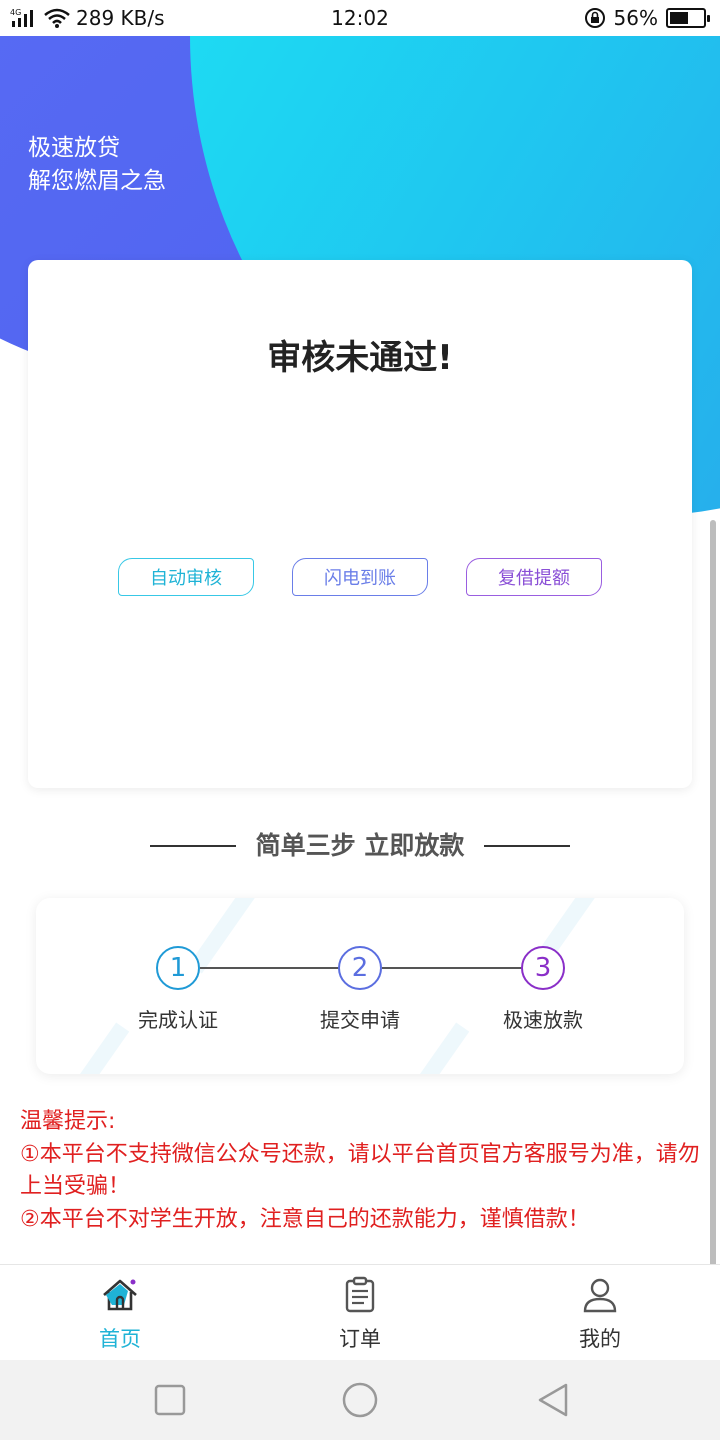 The height and width of the screenshot is (1440, 720). Describe the element at coordinates (186, 577) in the screenshot. I see `tag-auto-review: 自动审核` at that location.